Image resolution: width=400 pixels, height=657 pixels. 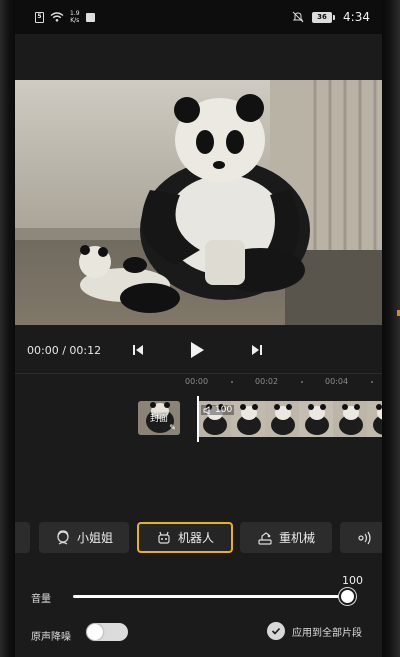 What do you see at coordinates (75, 20) in the screenshot?
I see `network-speed-unit: K/s` at bounding box center [75, 20].